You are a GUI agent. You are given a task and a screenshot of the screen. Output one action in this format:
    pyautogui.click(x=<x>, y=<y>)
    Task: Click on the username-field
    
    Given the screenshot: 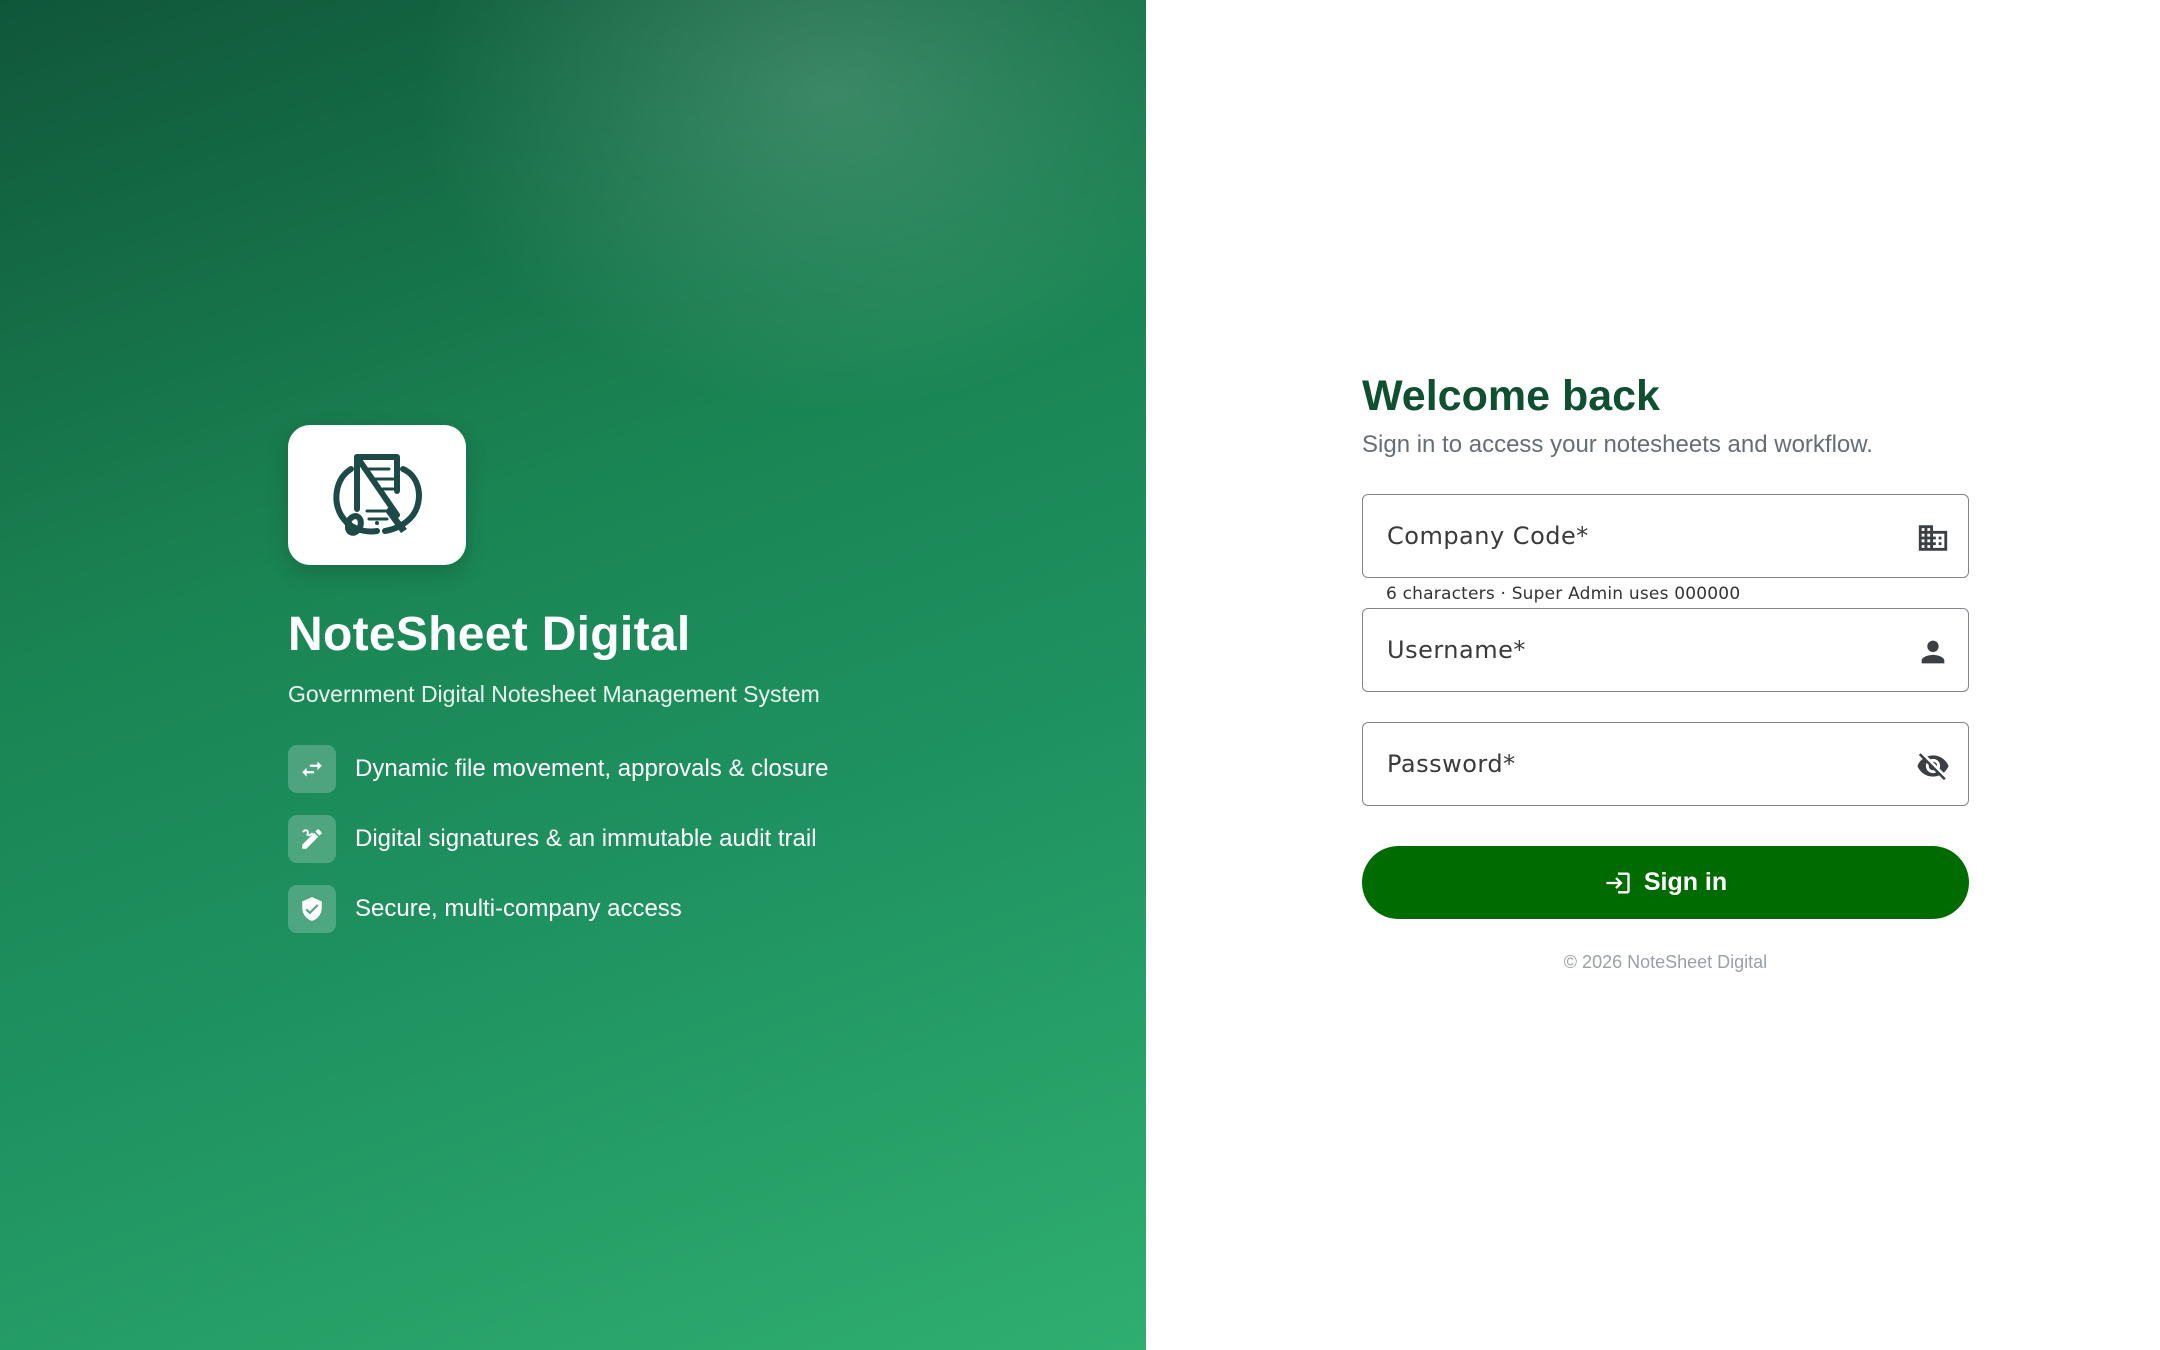 What is the action you would take?
    pyautogui.click(x=1665, y=650)
    